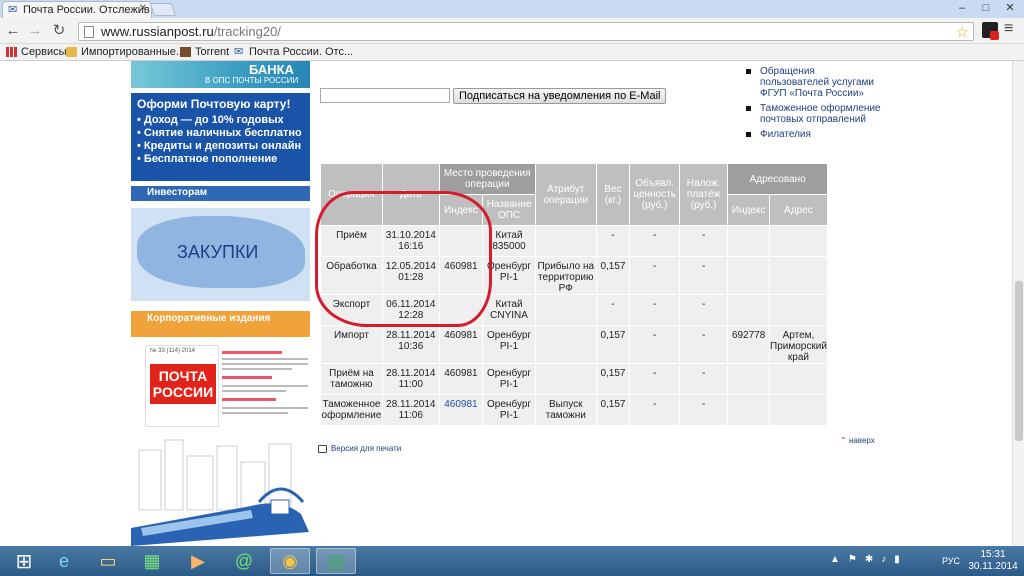  What do you see at coordinates (13, 31) in the screenshot?
I see `back-arrow-icon: ←` at bounding box center [13, 31].